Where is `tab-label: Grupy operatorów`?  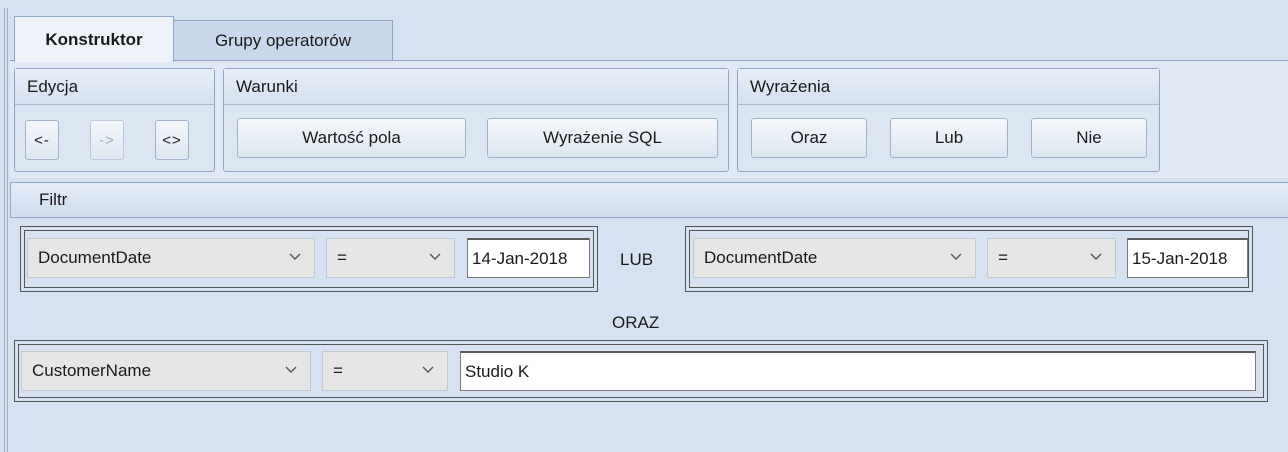
tab-label: Grupy operatorów is located at coordinates (283, 40).